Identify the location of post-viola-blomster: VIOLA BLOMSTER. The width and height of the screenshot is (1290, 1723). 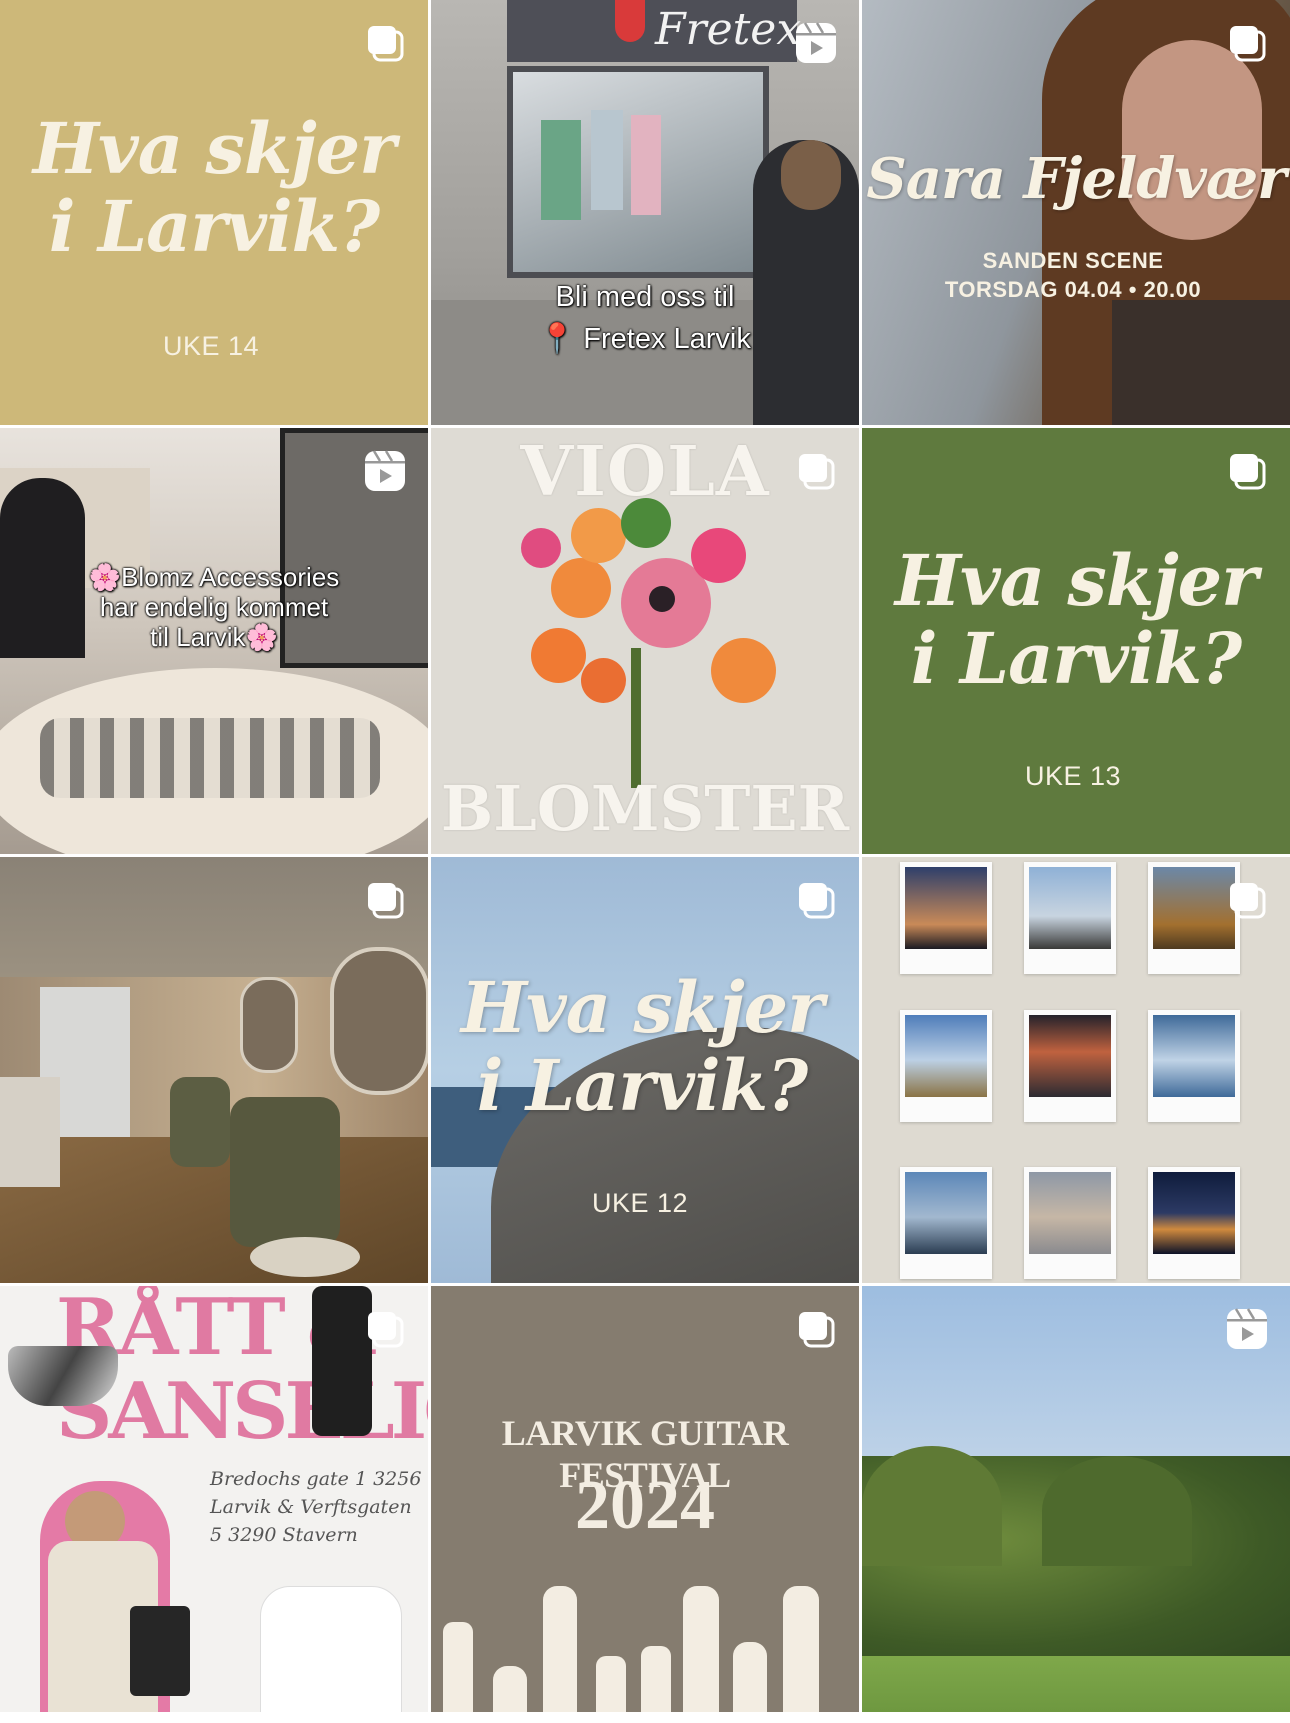
(645, 641).